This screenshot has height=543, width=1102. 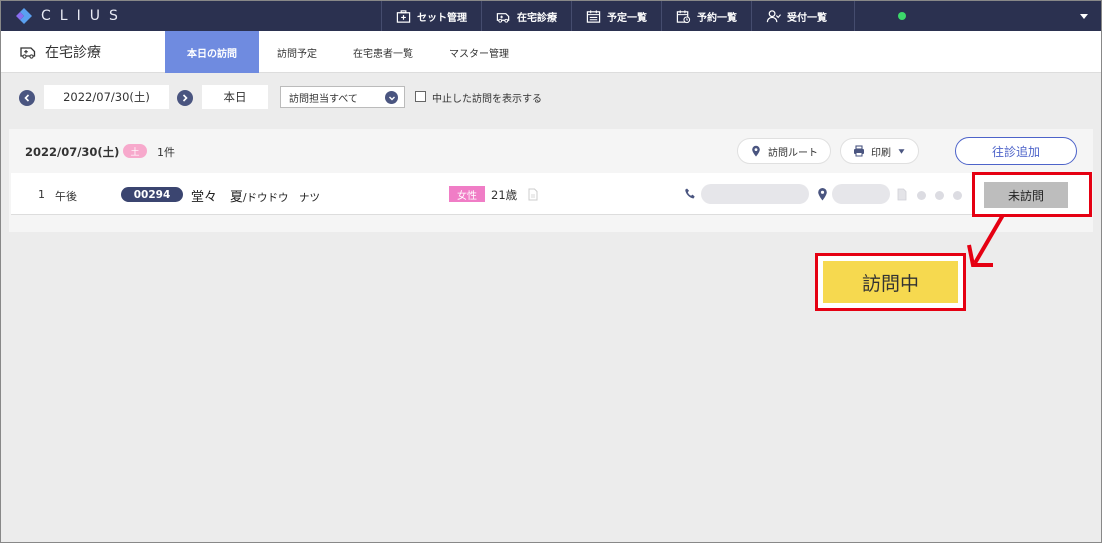 I want to click on visit-route-button: 訪問ルート, so click(x=784, y=151).